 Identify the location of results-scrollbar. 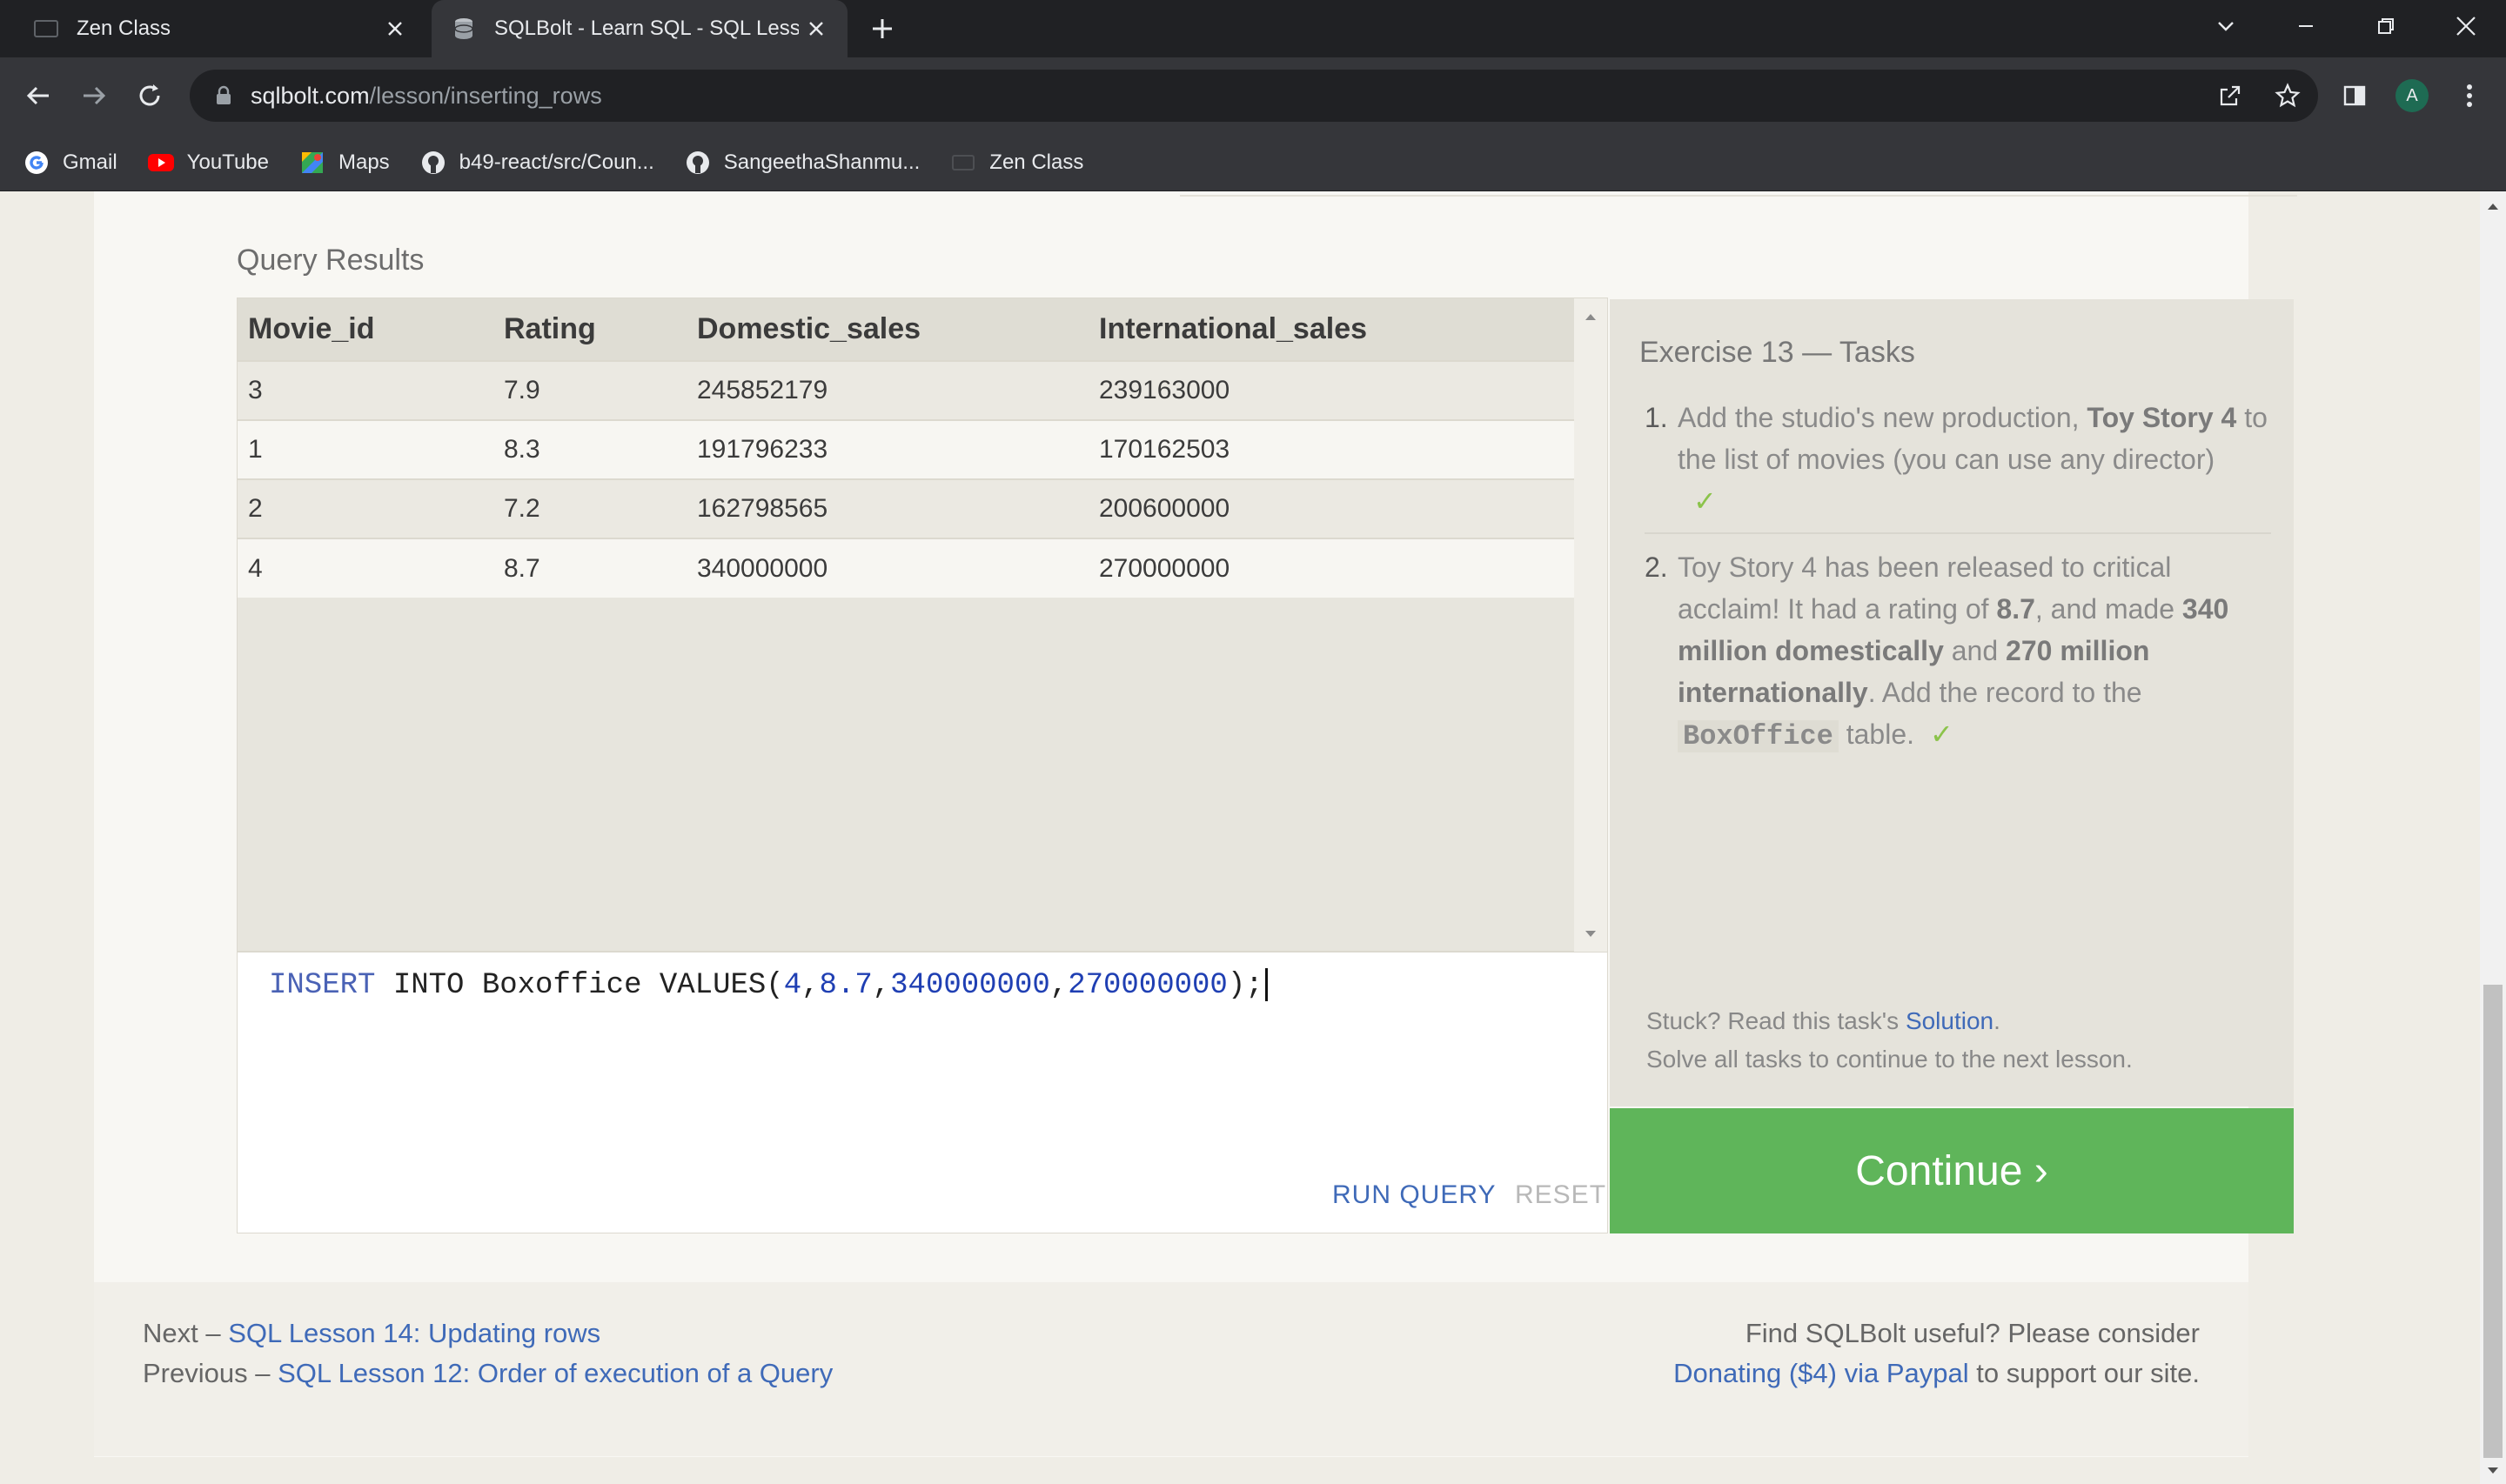
(1590, 625).